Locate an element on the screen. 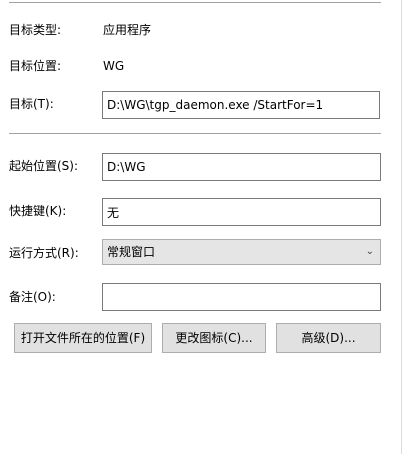 The width and height of the screenshot is (402, 454). shortcut-key-label: 快捷键(K): is located at coordinates (38, 211).